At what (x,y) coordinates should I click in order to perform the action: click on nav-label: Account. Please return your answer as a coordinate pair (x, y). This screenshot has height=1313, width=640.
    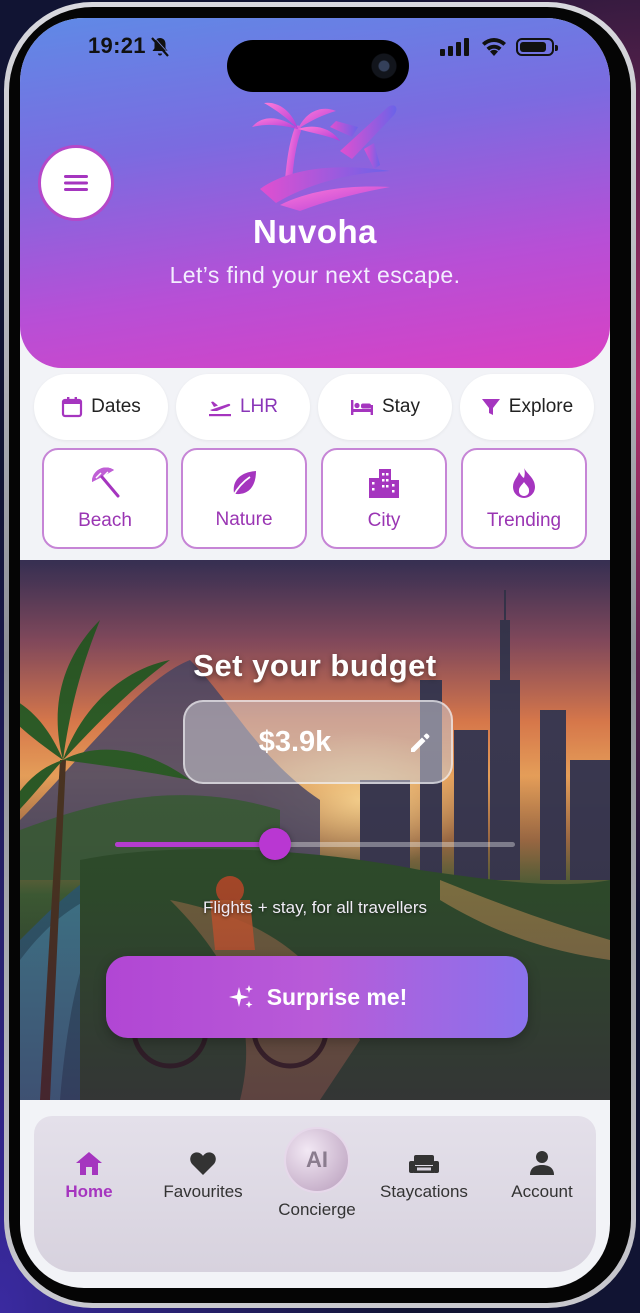
    Looking at the image, I should click on (542, 1191).